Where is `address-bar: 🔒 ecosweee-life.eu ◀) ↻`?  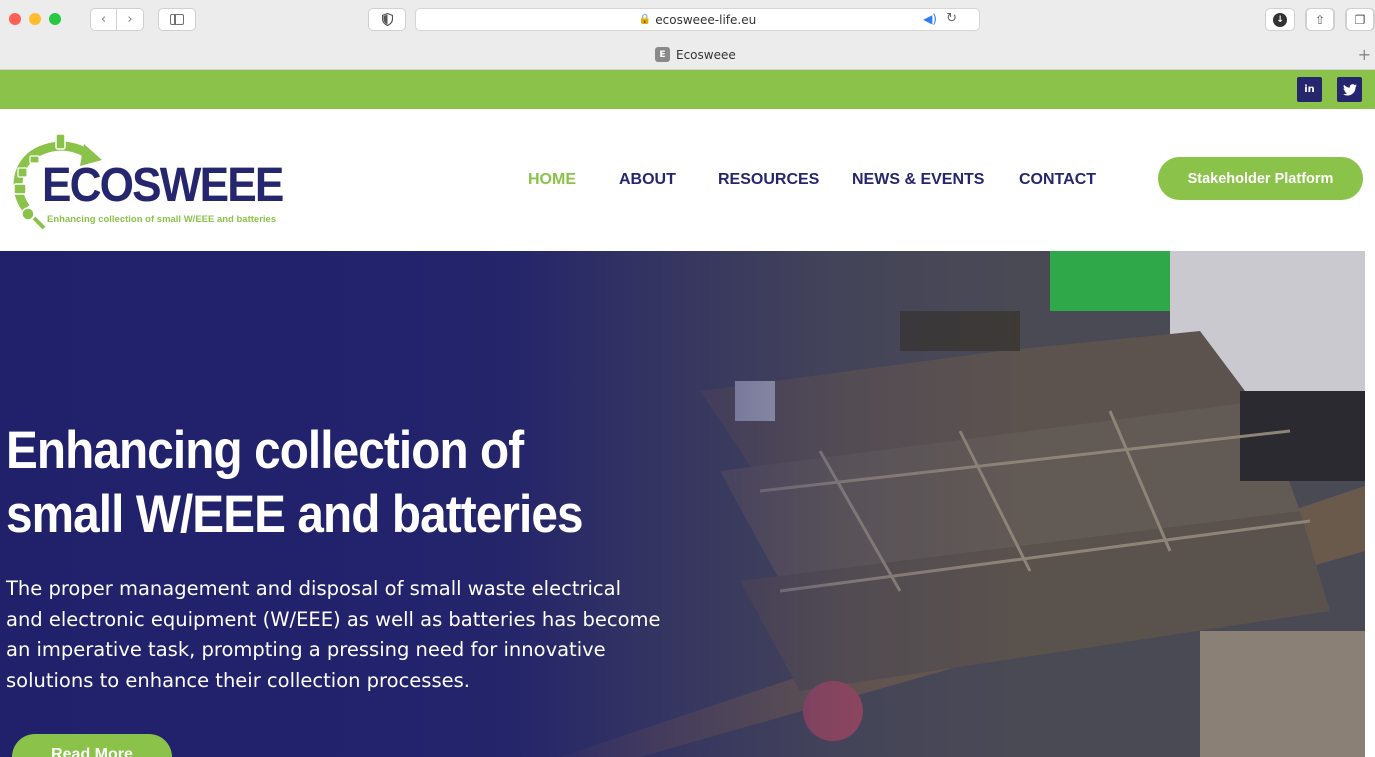
address-bar: 🔒 ecosweee-life.eu ◀) ↻ is located at coordinates (697, 19).